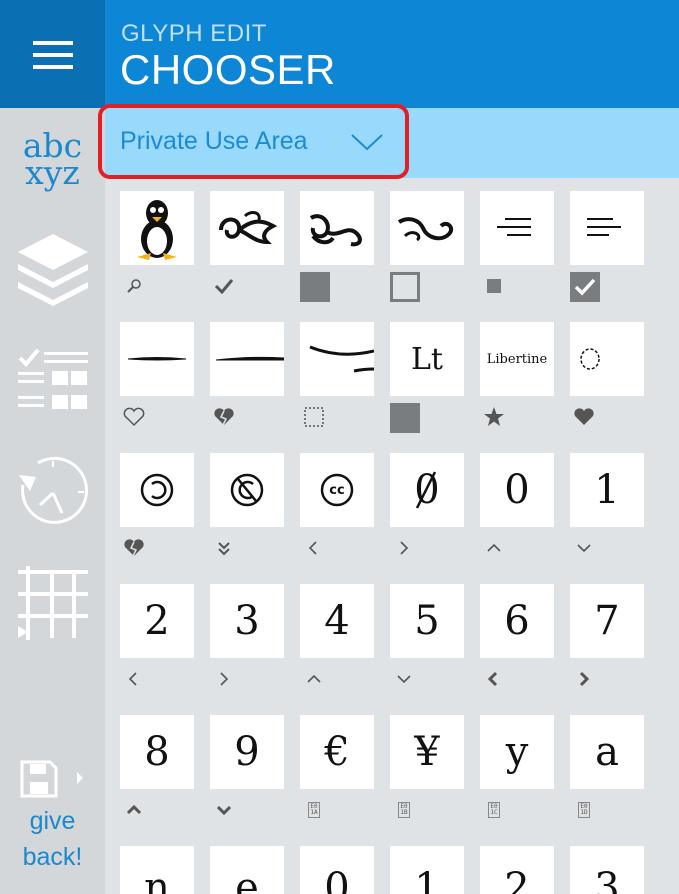 This screenshot has width=679, height=894. I want to click on bold-chevron-up-icon, so click(134, 810).